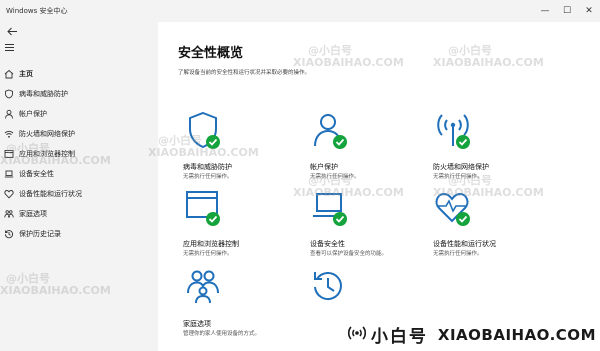  What do you see at coordinates (12, 31) in the screenshot?
I see `back-arrow-icon` at bounding box center [12, 31].